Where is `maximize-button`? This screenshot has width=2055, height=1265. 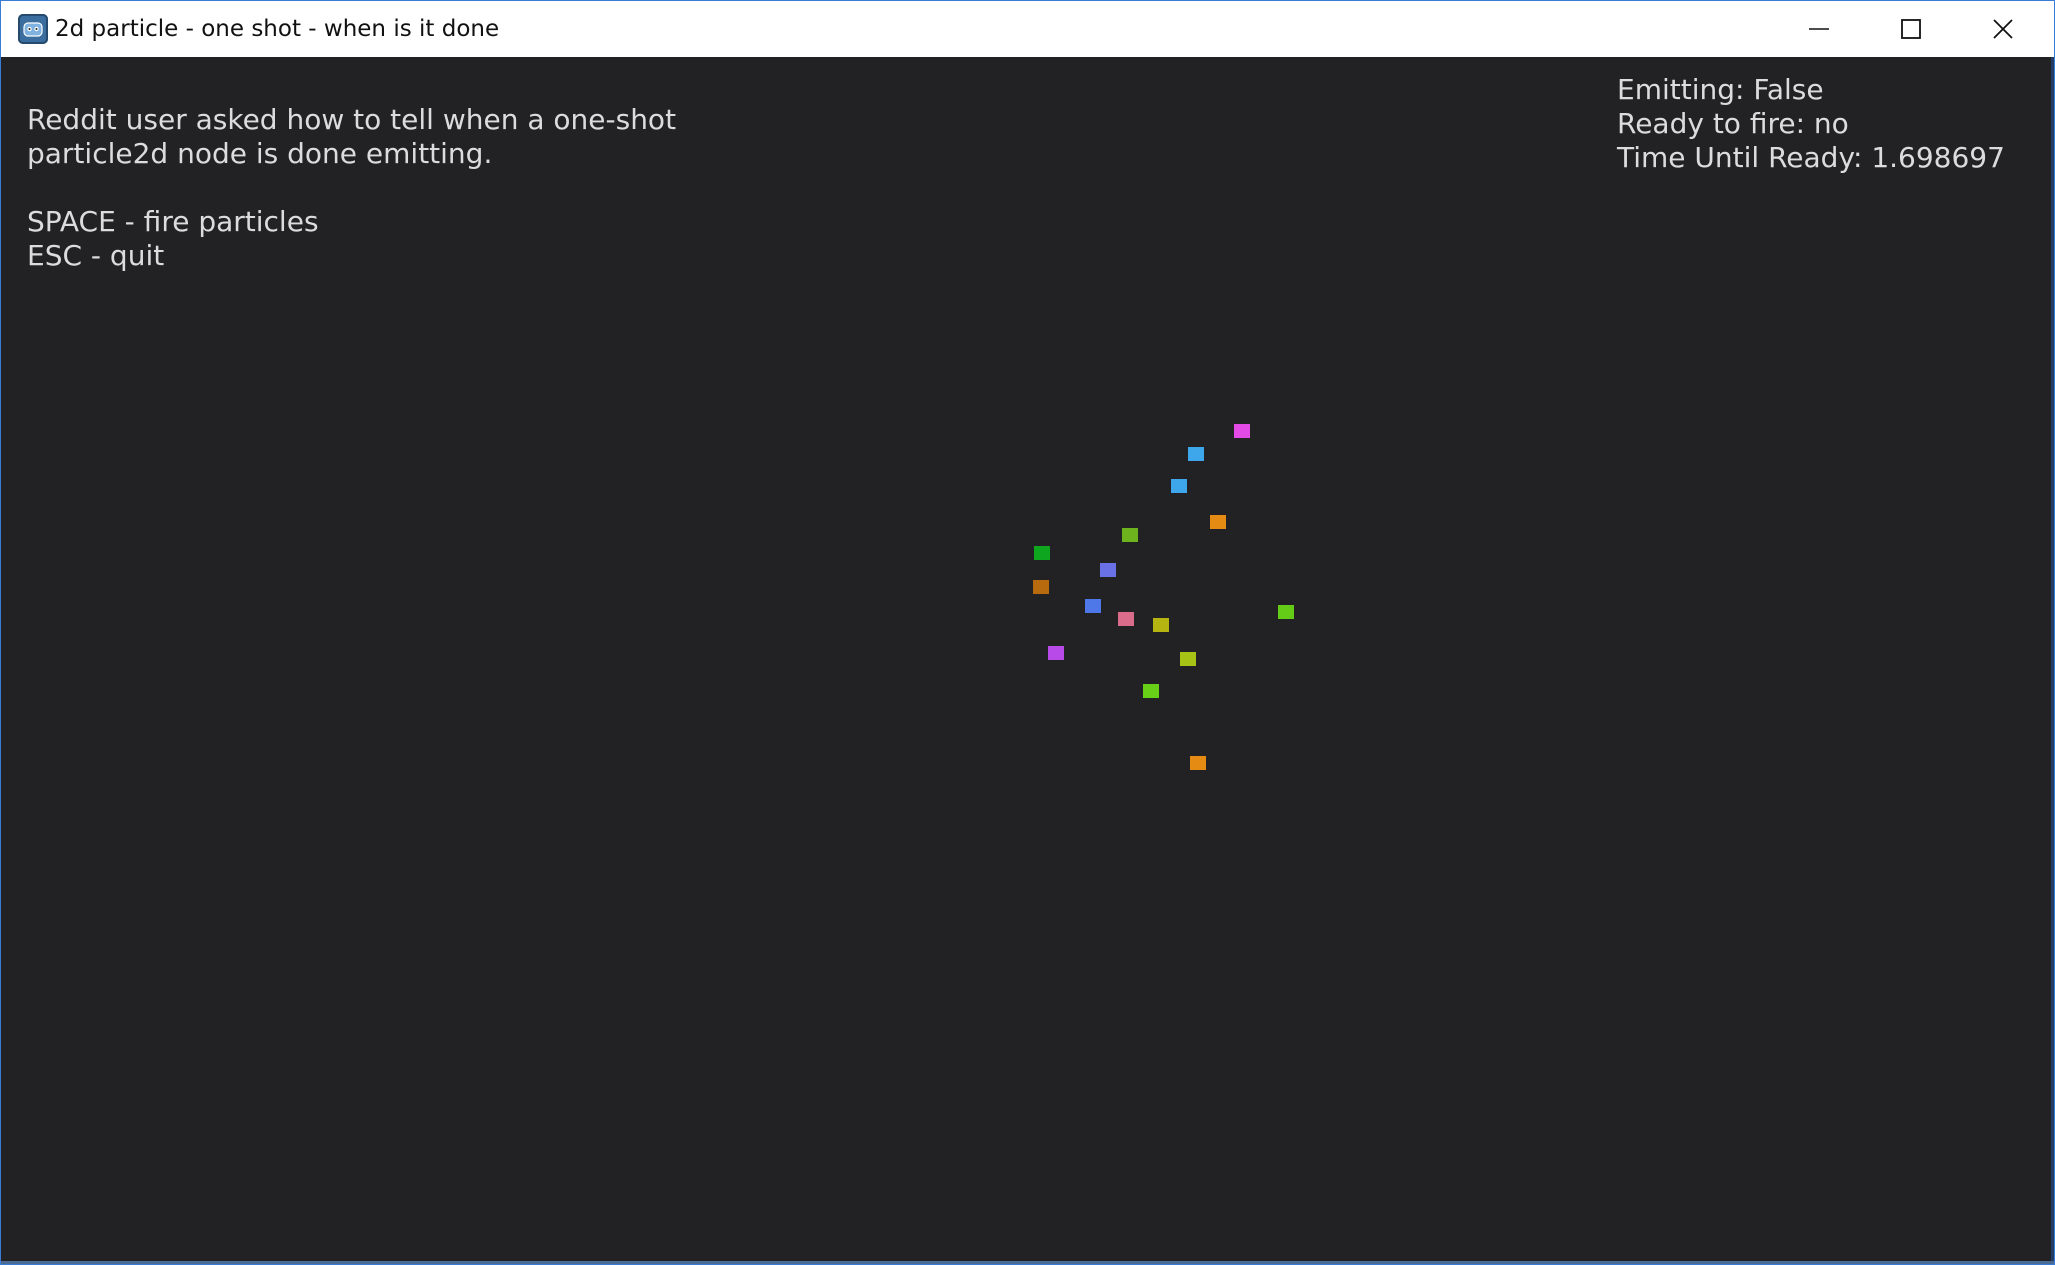
maximize-button is located at coordinates (1911, 29).